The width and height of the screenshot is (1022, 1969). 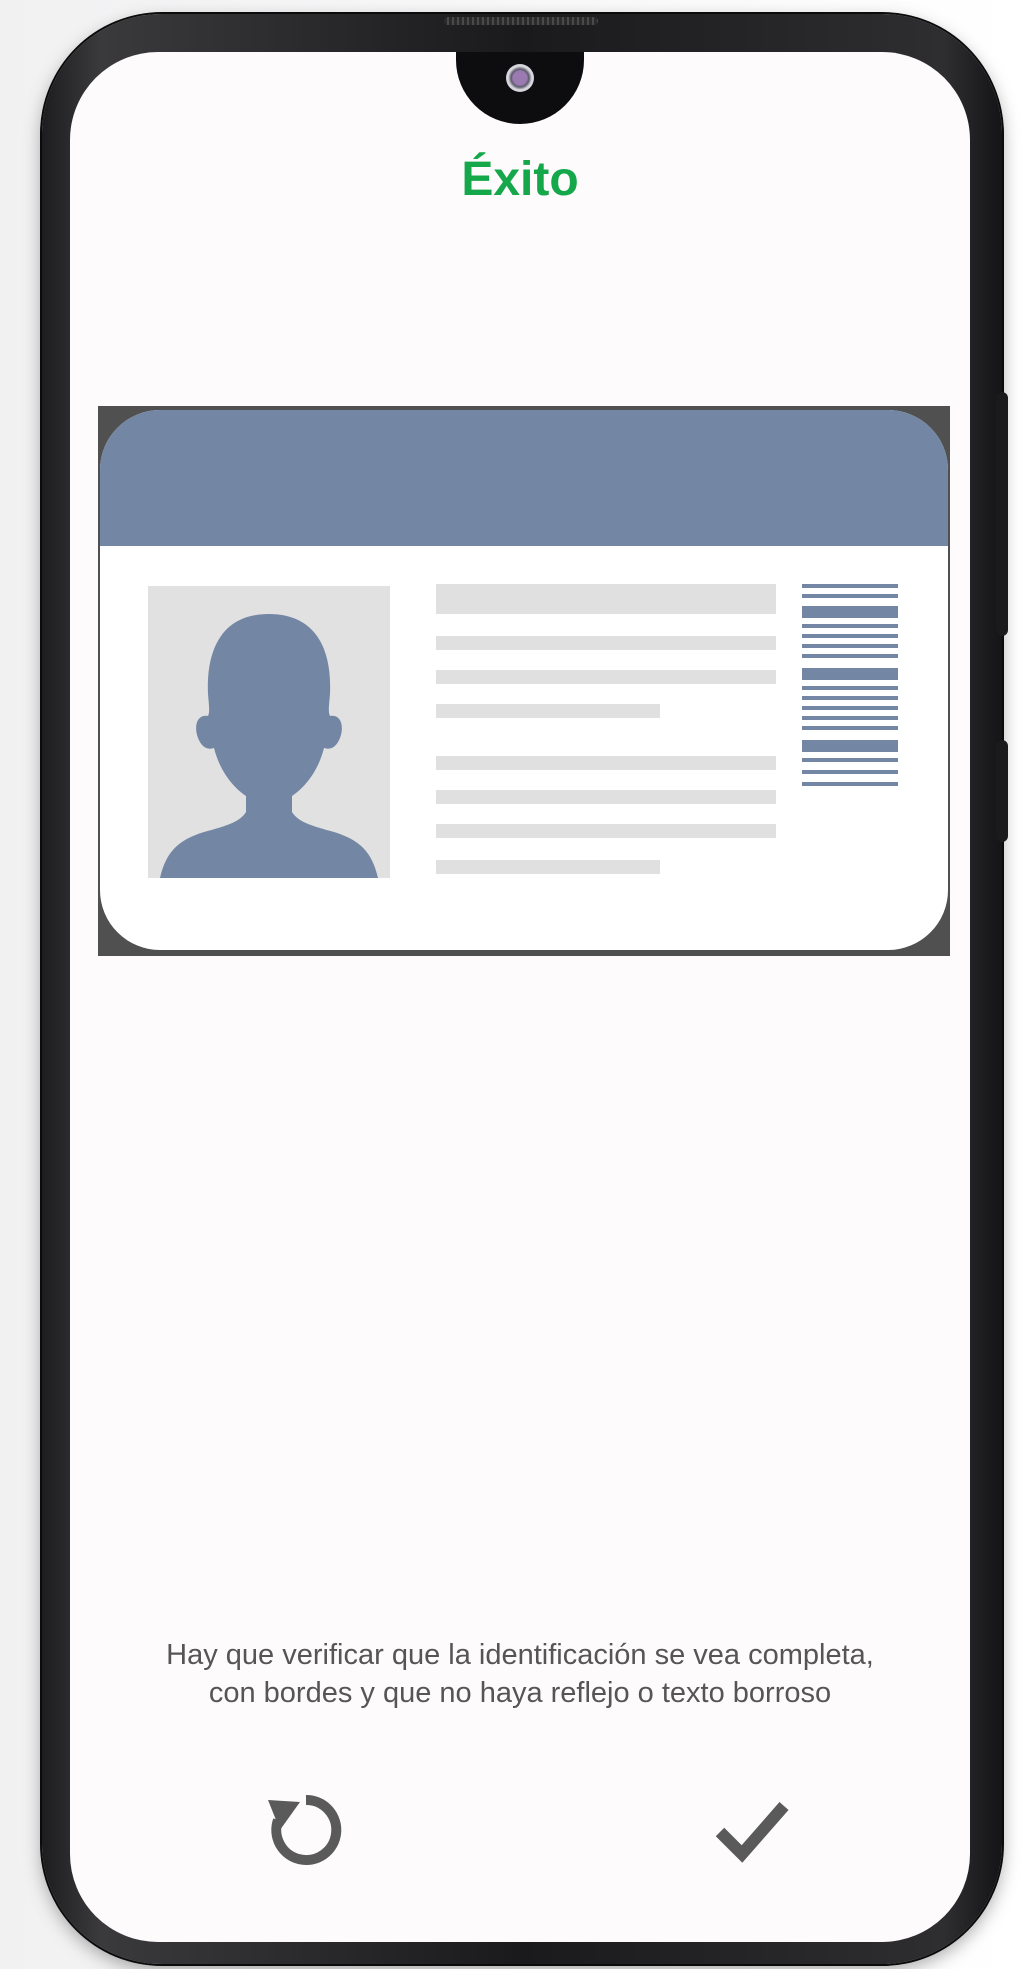 I want to click on id-card-header-band, so click(x=524, y=478).